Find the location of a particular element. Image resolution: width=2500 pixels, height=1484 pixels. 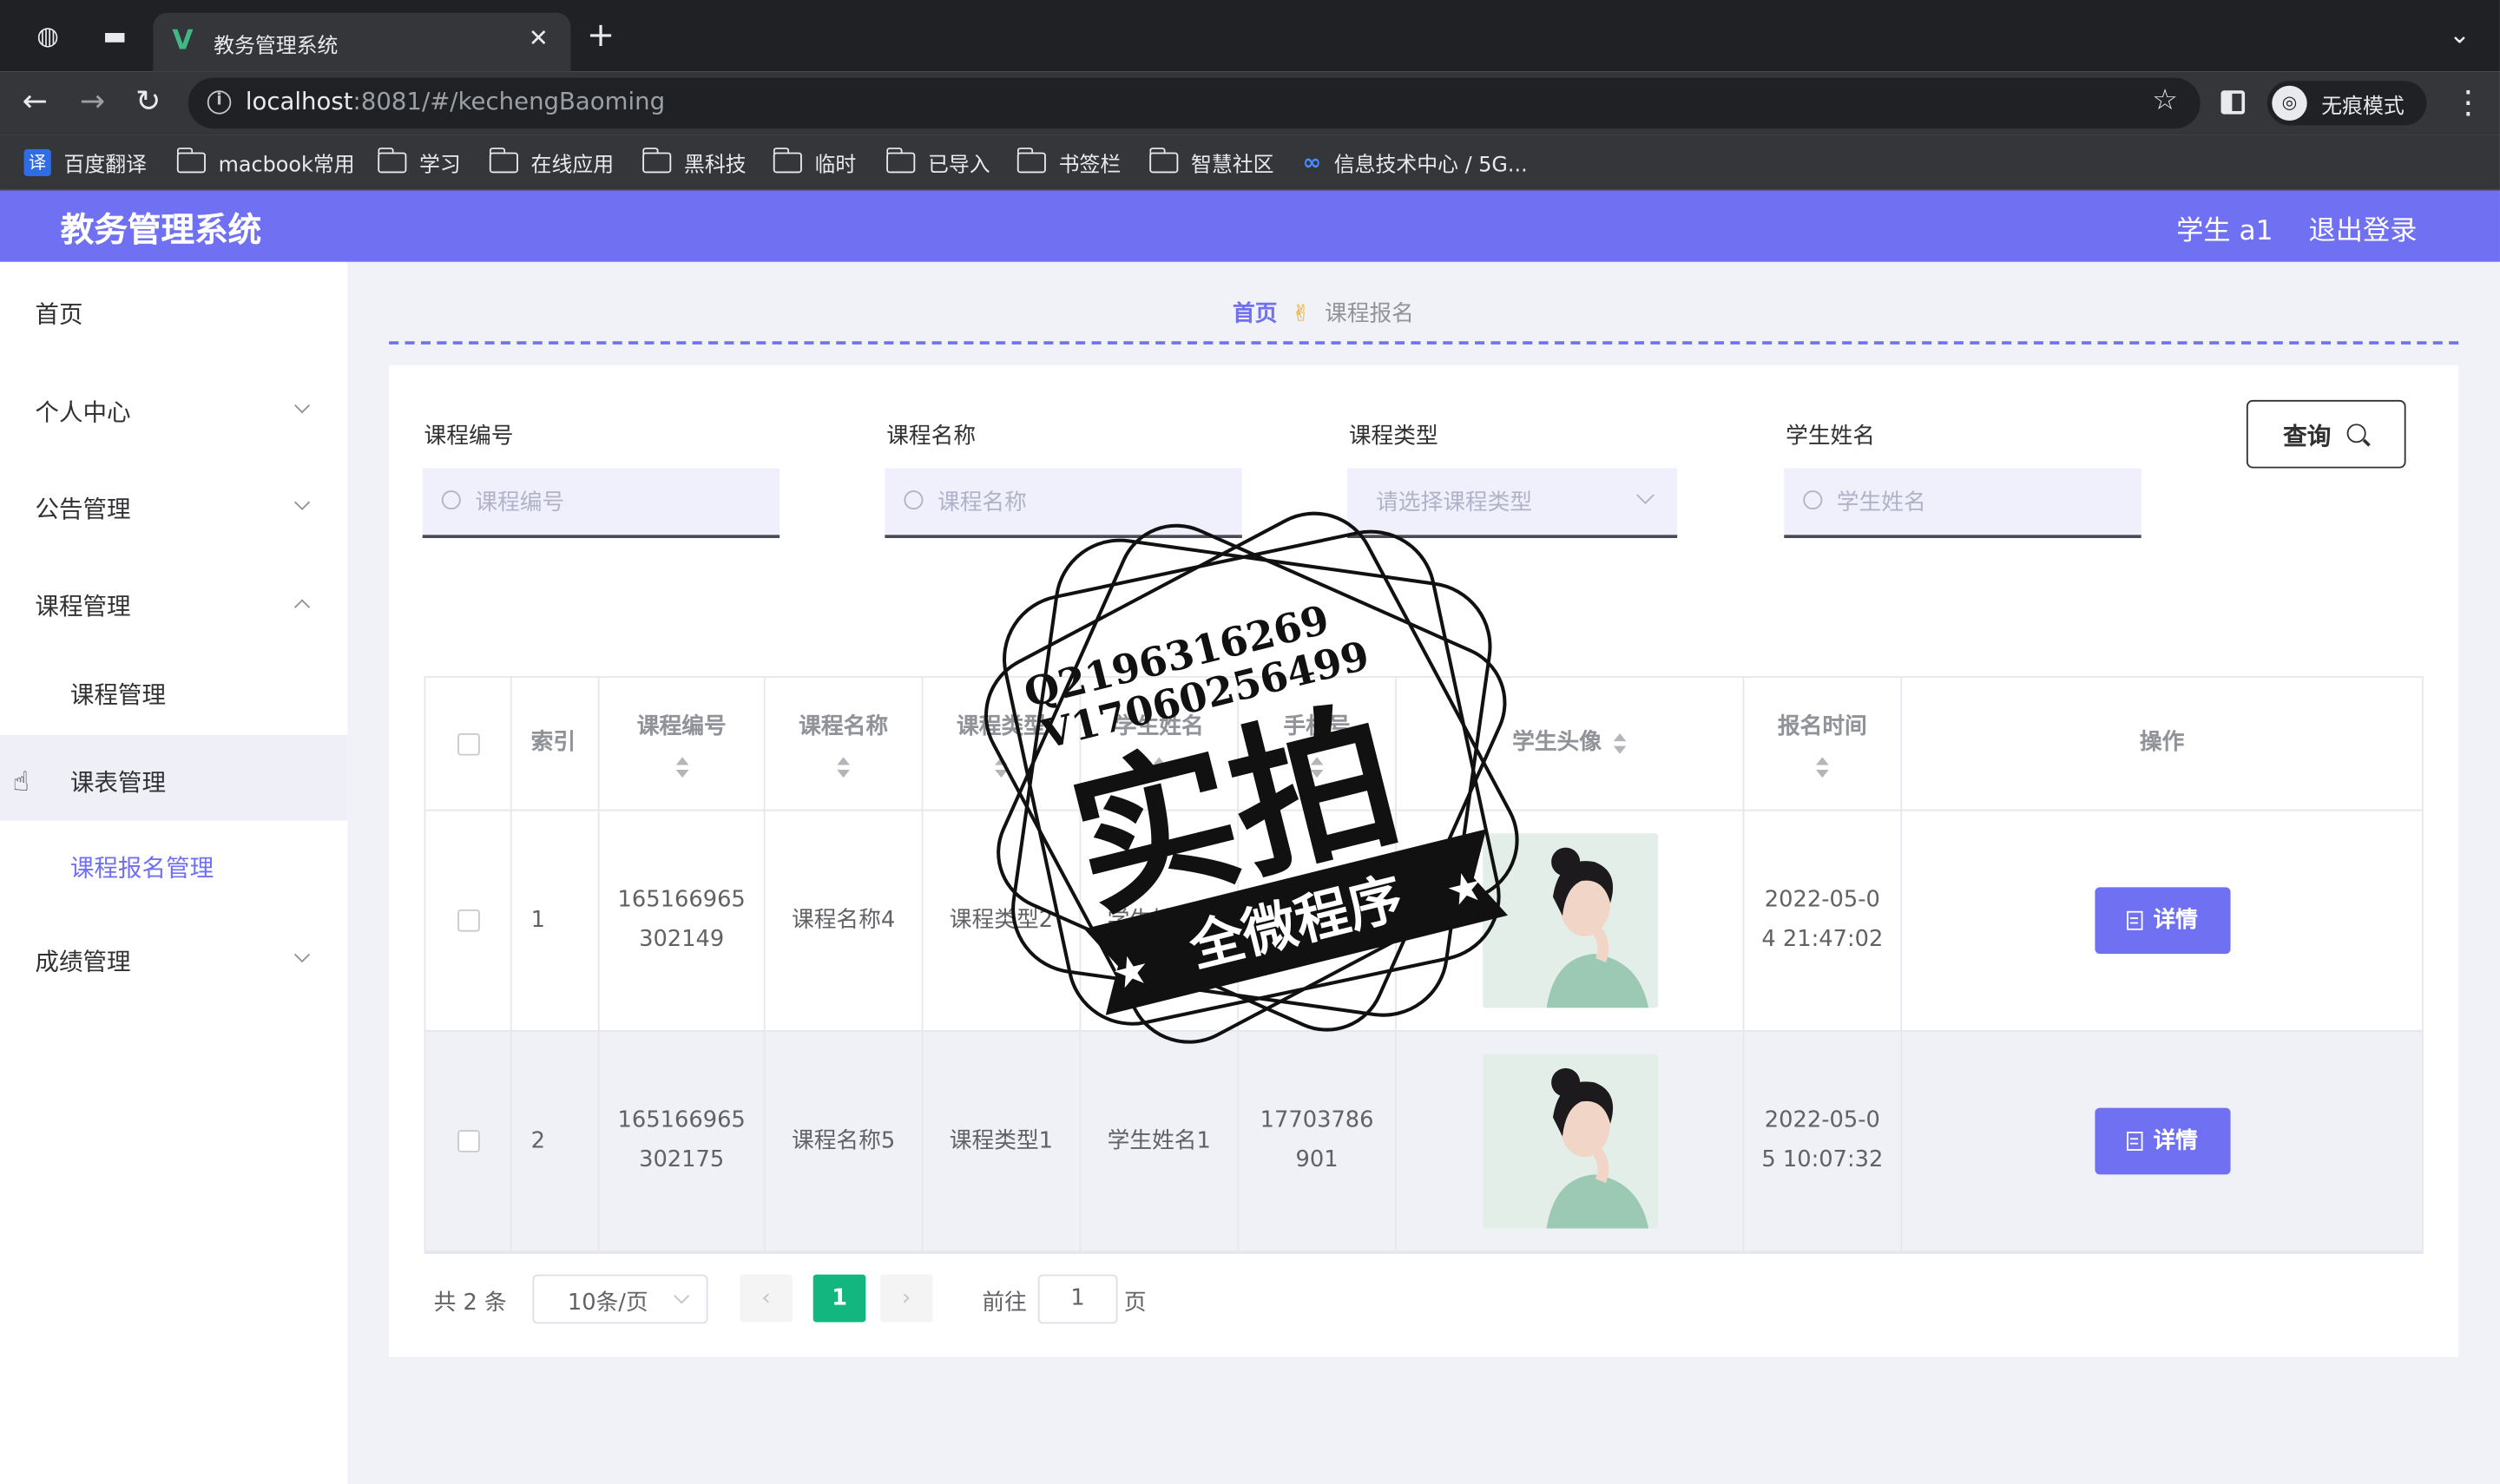

address-bar: i localhost:8081/#/kechengBaoming ☆ is located at coordinates (1194, 103).